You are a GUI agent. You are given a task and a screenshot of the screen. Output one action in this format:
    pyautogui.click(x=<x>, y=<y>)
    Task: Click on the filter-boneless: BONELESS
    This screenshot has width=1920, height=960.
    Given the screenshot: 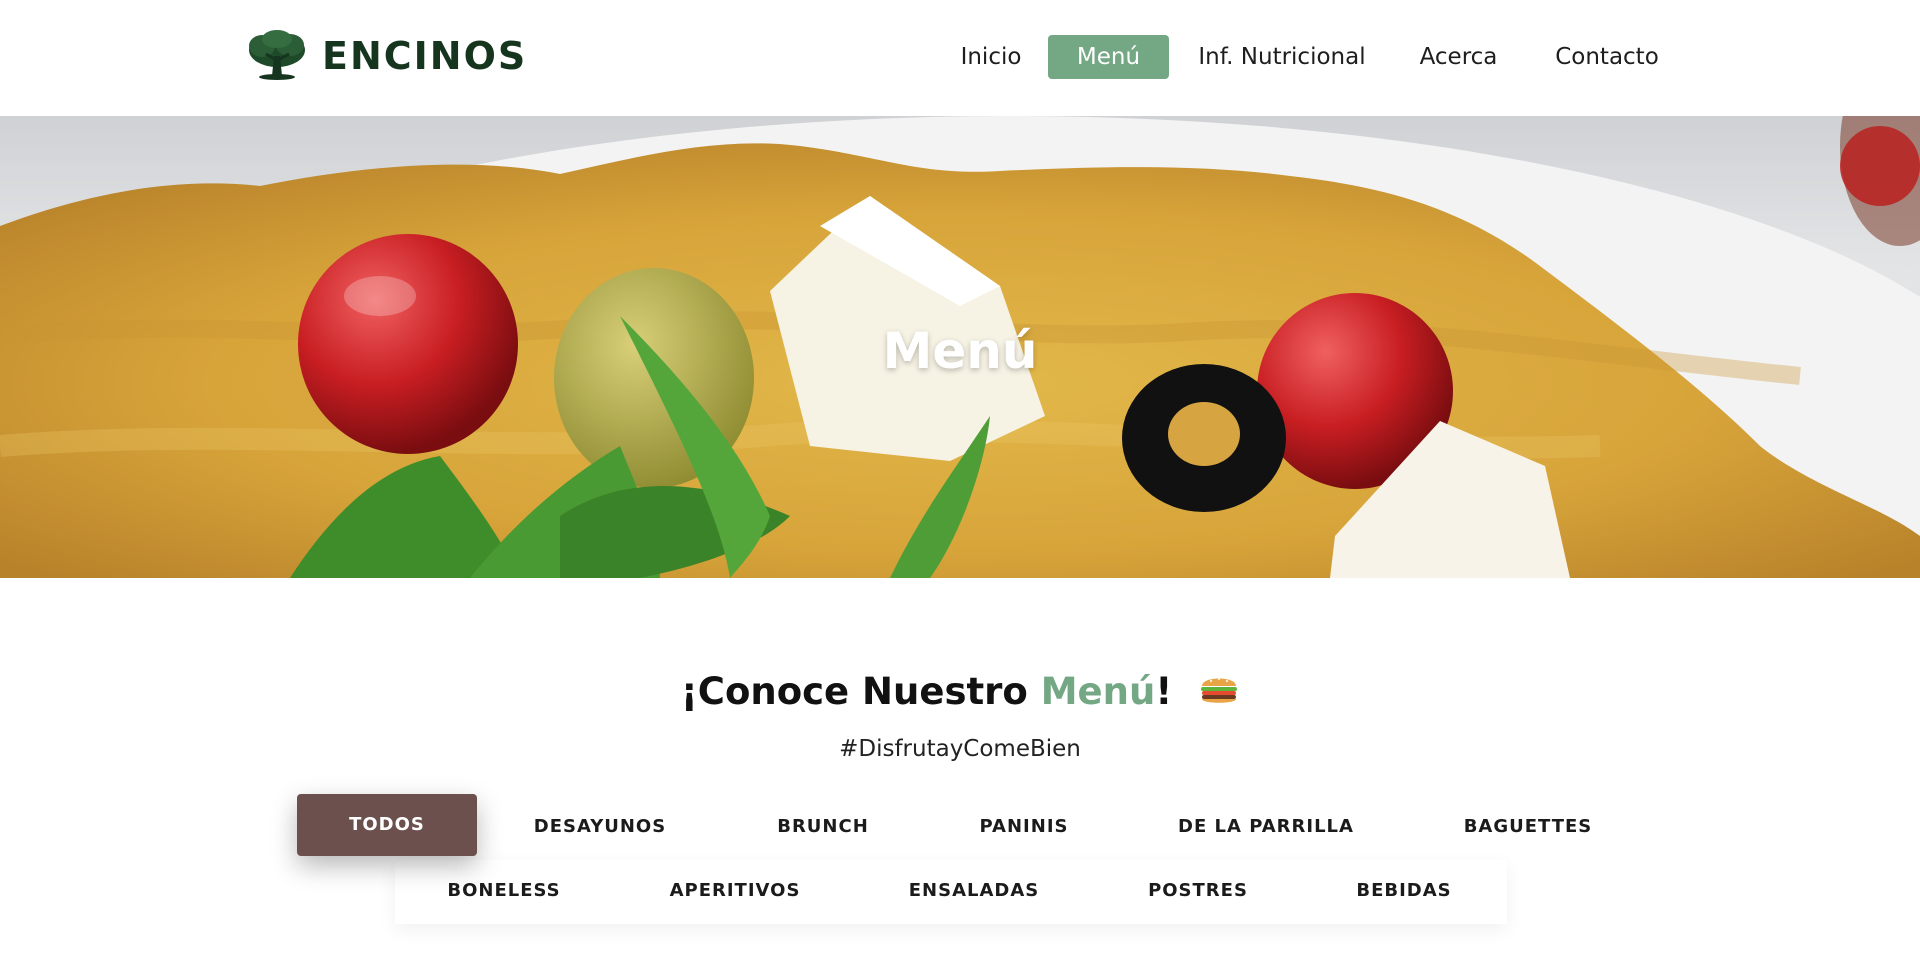 What is the action you would take?
    pyautogui.click(x=504, y=891)
    